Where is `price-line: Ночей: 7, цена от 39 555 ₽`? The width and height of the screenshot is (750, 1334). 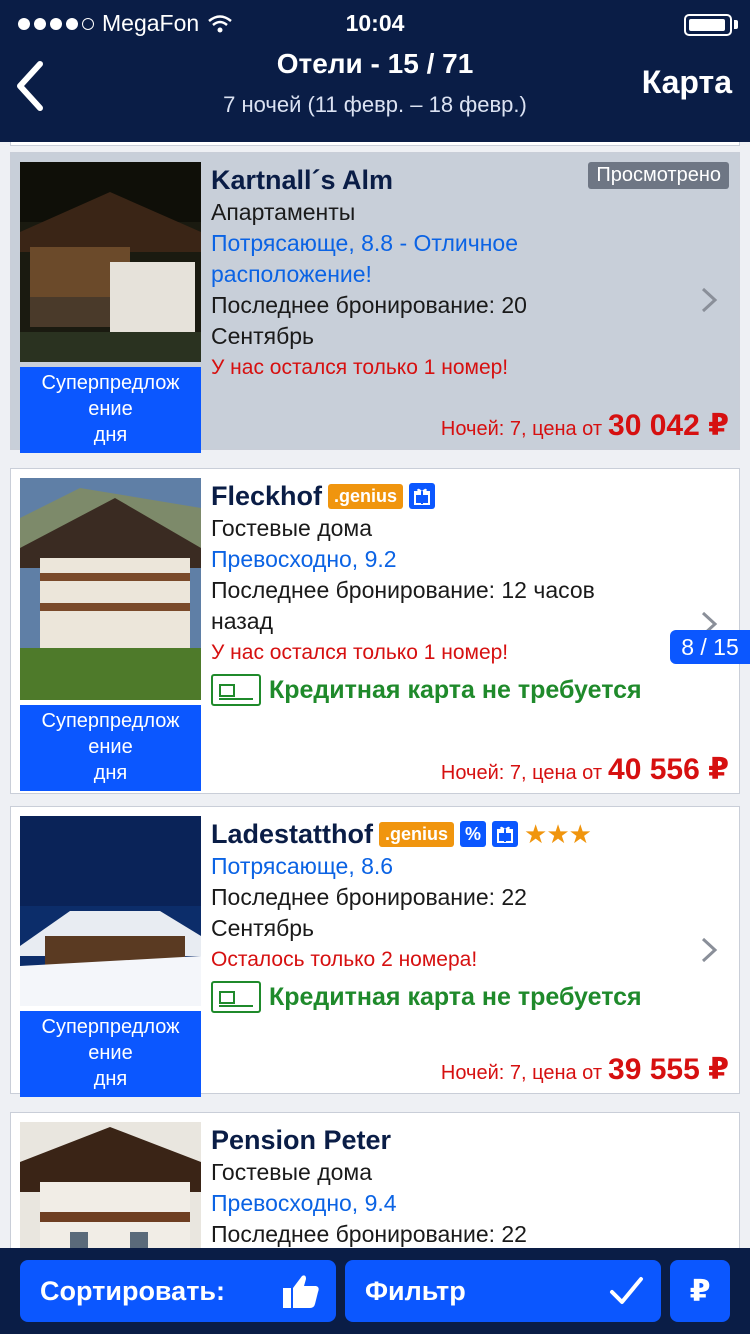 price-line: Ночей: 7, цена от 39 555 ₽ is located at coordinates (584, 1069).